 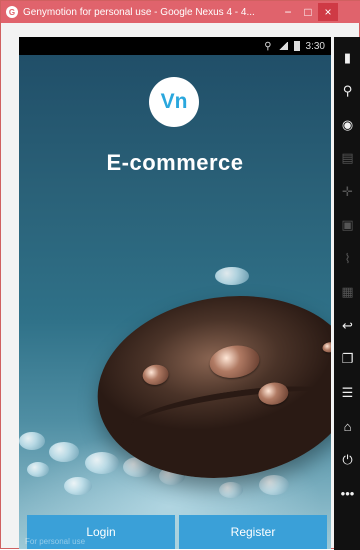 What do you see at coordinates (296, 46) in the screenshot?
I see `battery-status-icon` at bounding box center [296, 46].